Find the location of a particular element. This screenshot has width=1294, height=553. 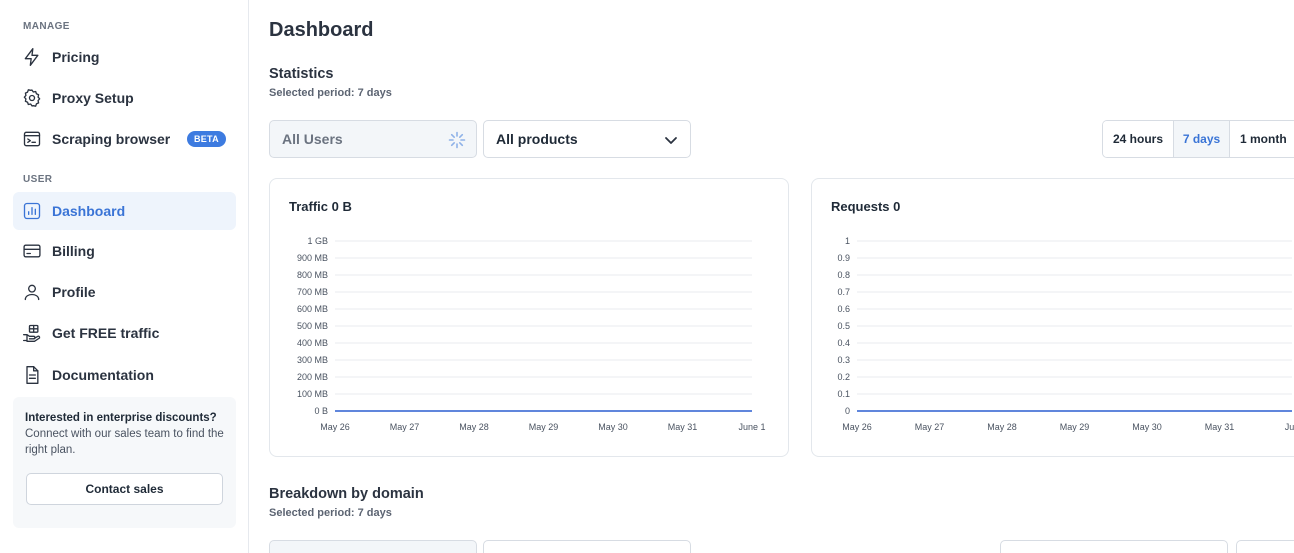

user-section-label: USER is located at coordinates (38, 179).